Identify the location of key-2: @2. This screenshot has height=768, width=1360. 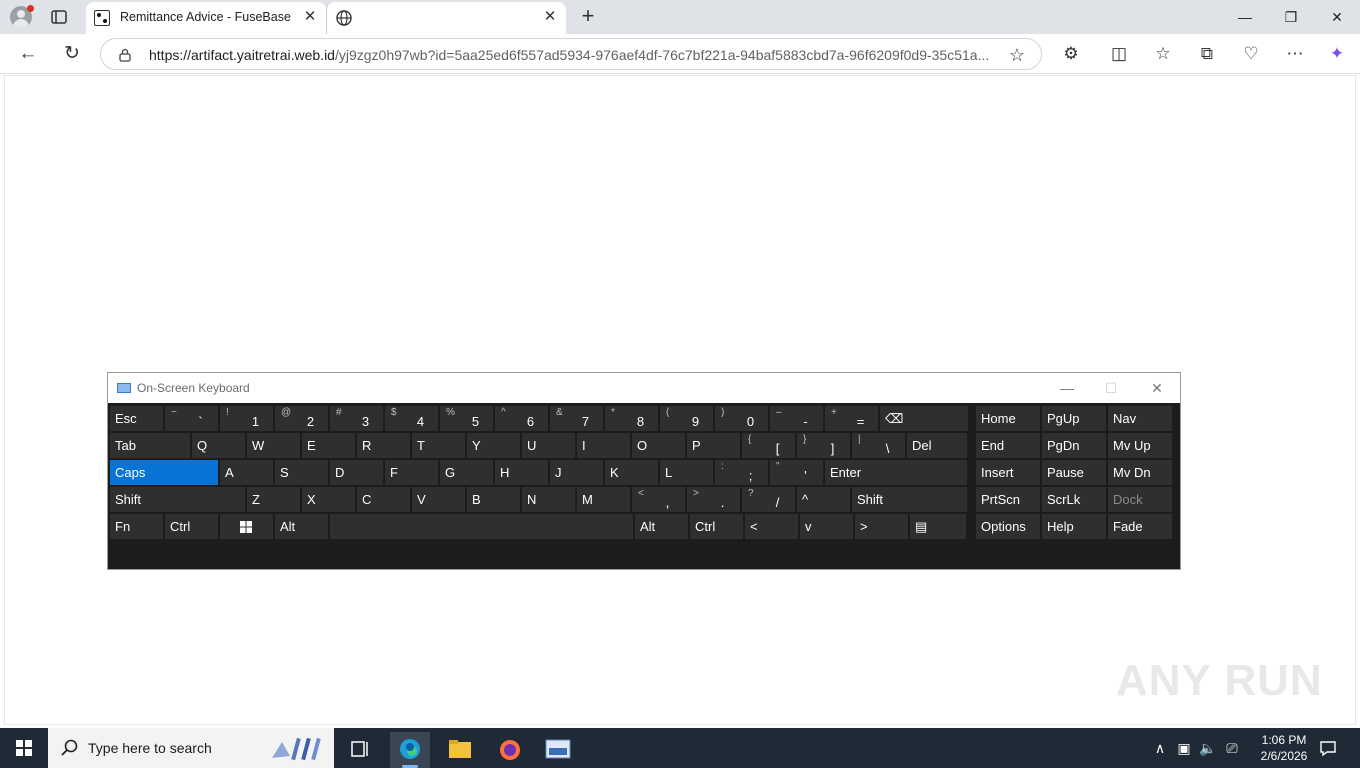
(301, 418).